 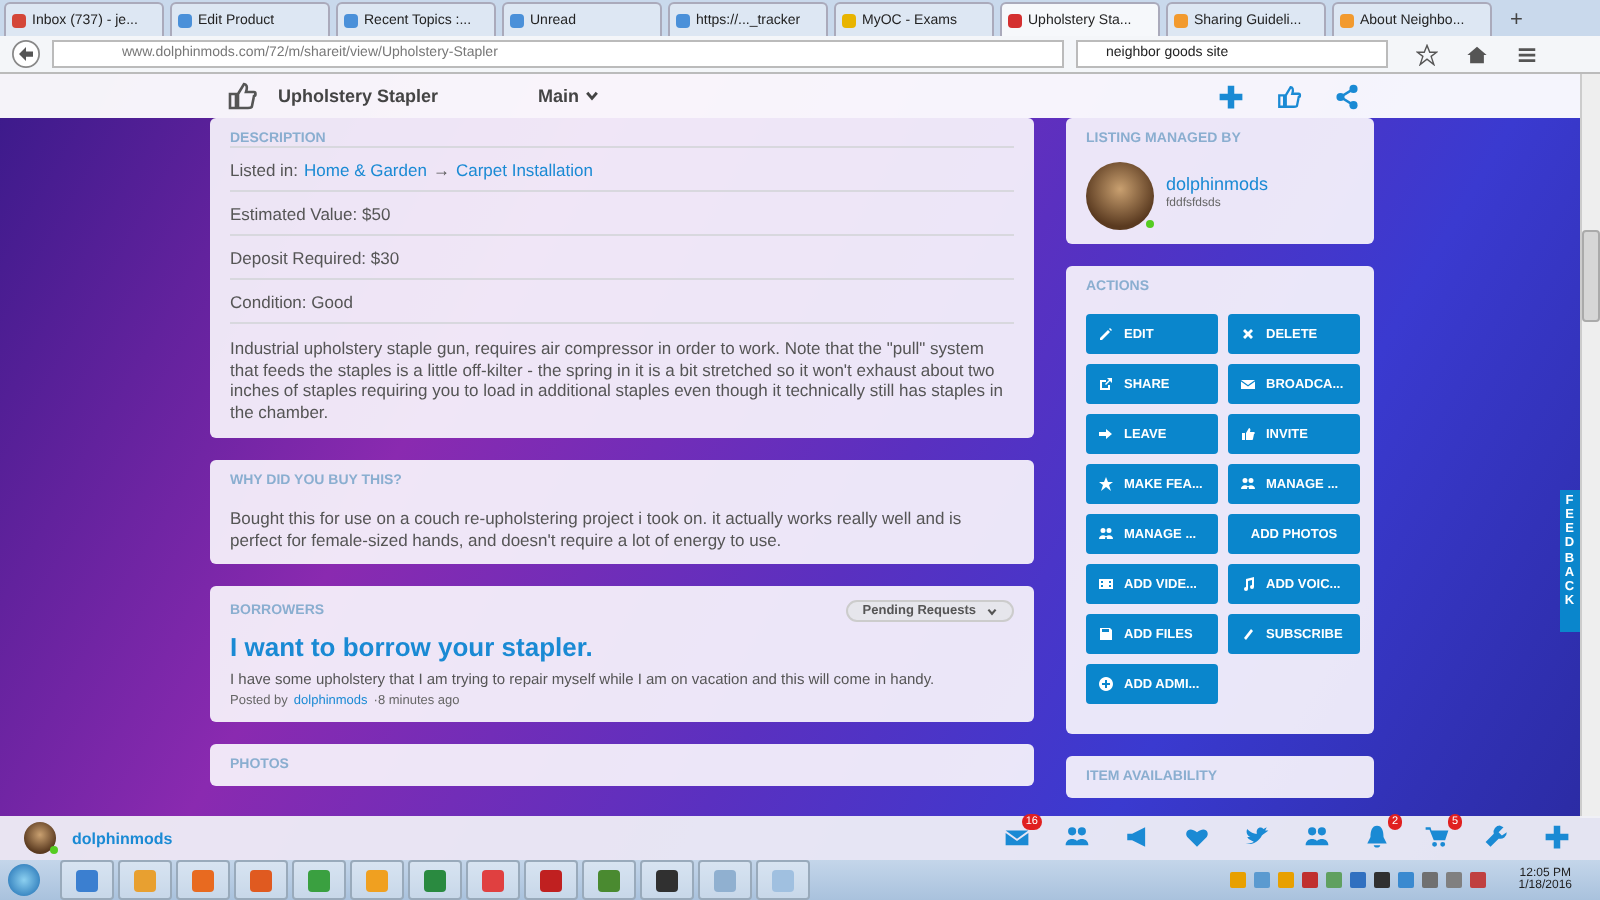 What do you see at coordinates (365, 169) in the screenshot?
I see `category-link: Home & Garden` at bounding box center [365, 169].